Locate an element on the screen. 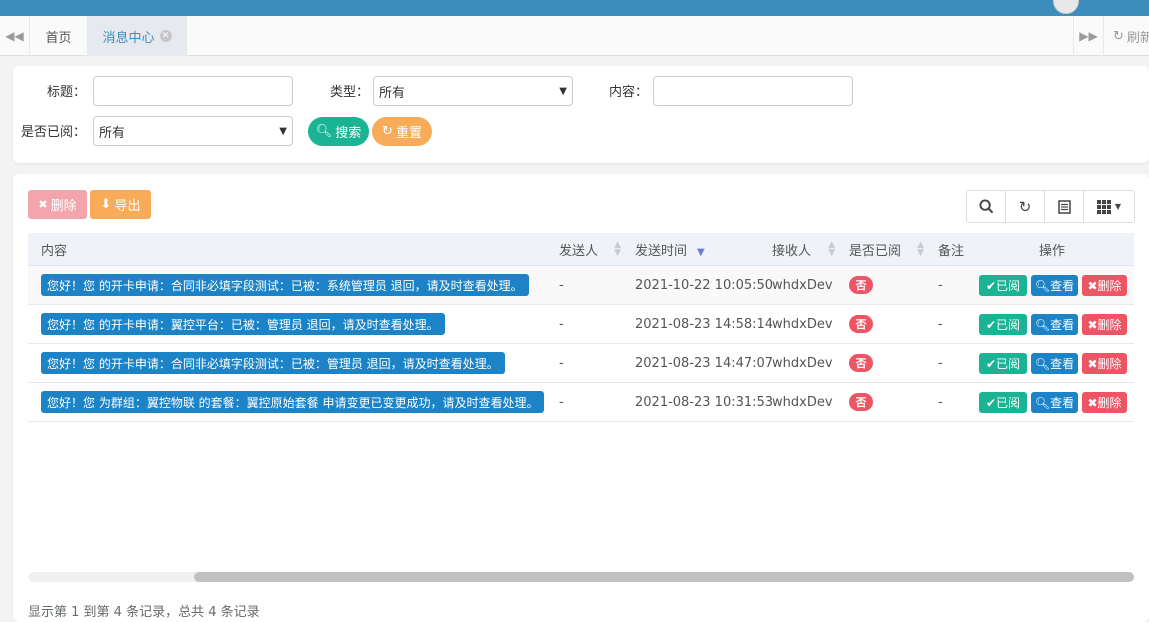 Image resolution: width=1149 pixels, height=622 pixels. type-select: 所有 ▼ is located at coordinates (473, 91).